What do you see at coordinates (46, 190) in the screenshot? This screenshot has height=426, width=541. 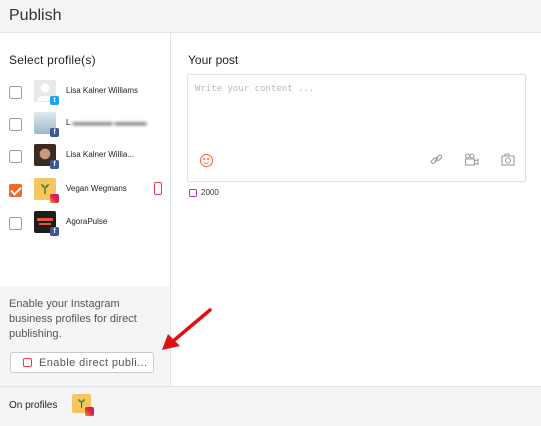 I see `avatar` at bounding box center [46, 190].